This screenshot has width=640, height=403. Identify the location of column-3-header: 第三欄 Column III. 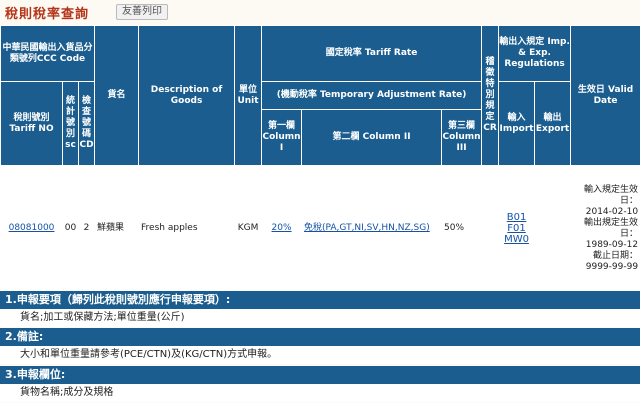
(462, 137).